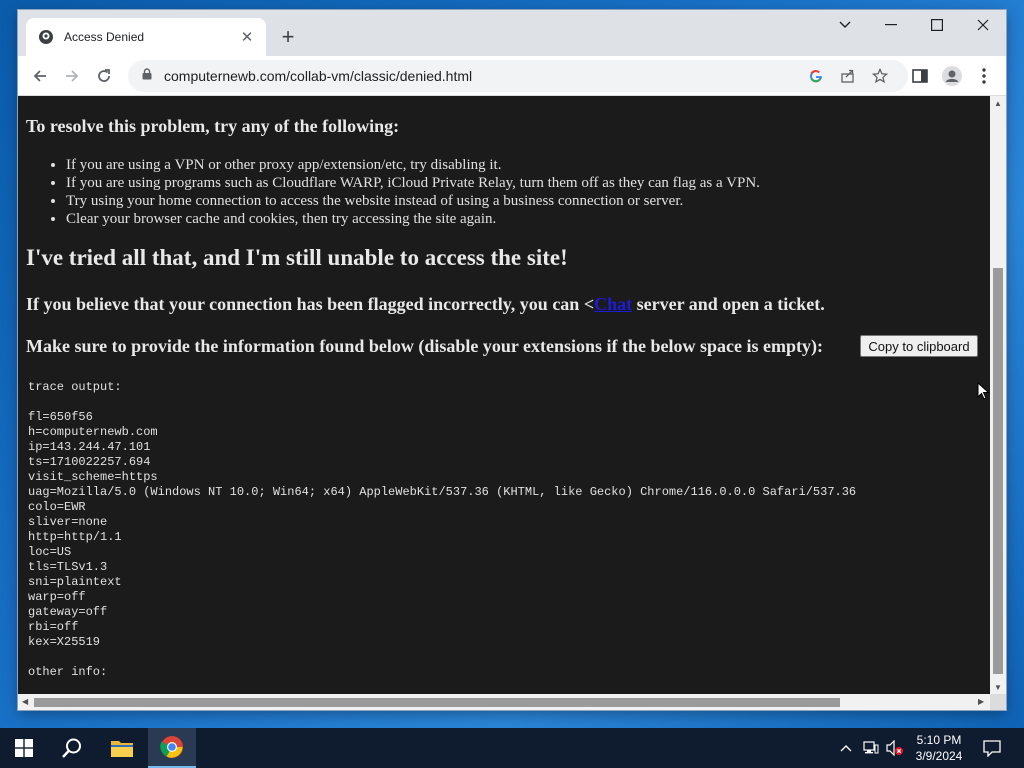  I want to click on trace-line: rbi=off, so click(53, 627).